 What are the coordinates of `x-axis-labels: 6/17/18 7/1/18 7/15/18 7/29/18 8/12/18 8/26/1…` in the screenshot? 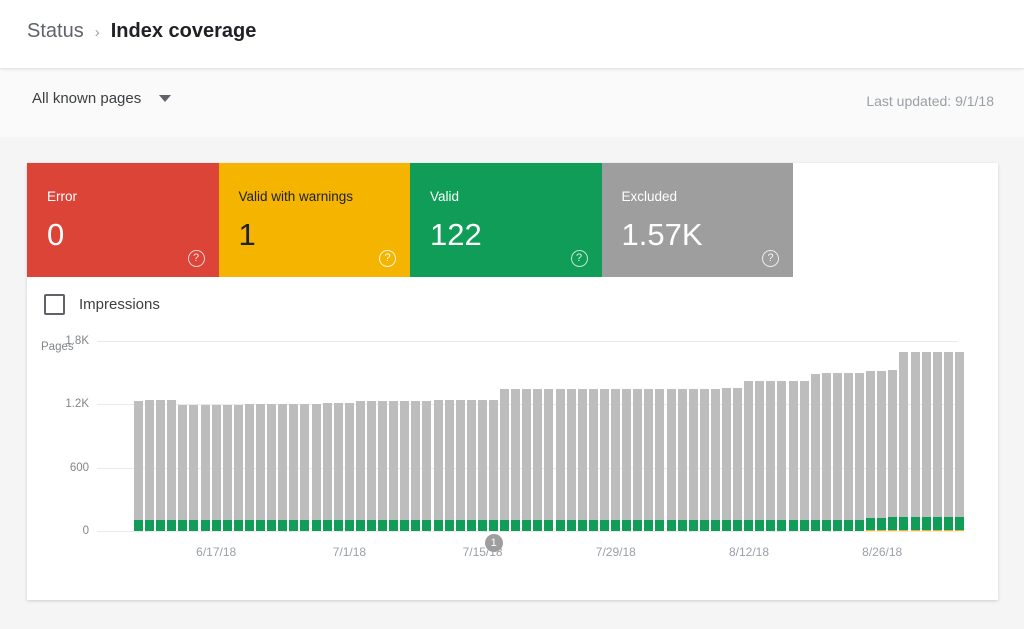 It's located at (512, 555).